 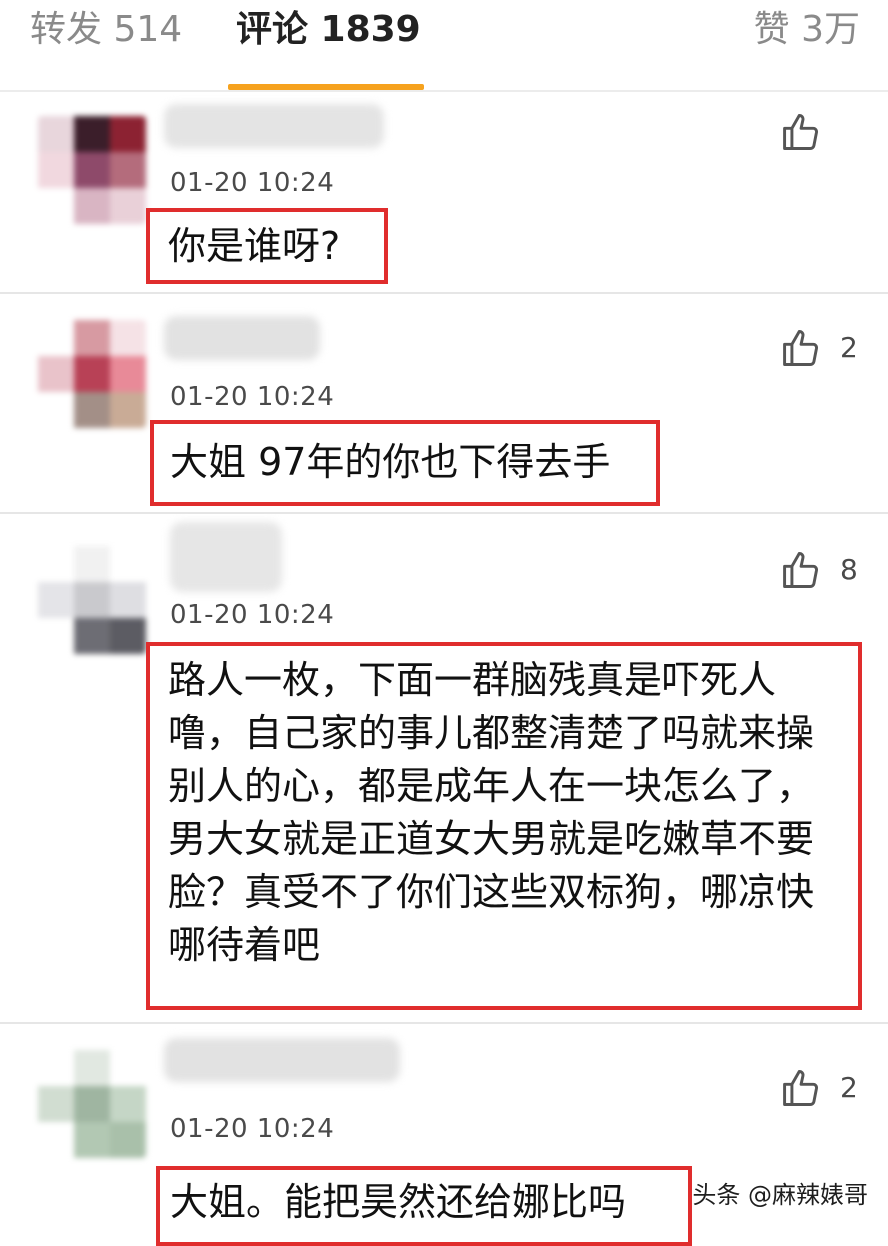 I want to click on watermark: 头条 @麻辣婊哥, so click(x=780, y=1195).